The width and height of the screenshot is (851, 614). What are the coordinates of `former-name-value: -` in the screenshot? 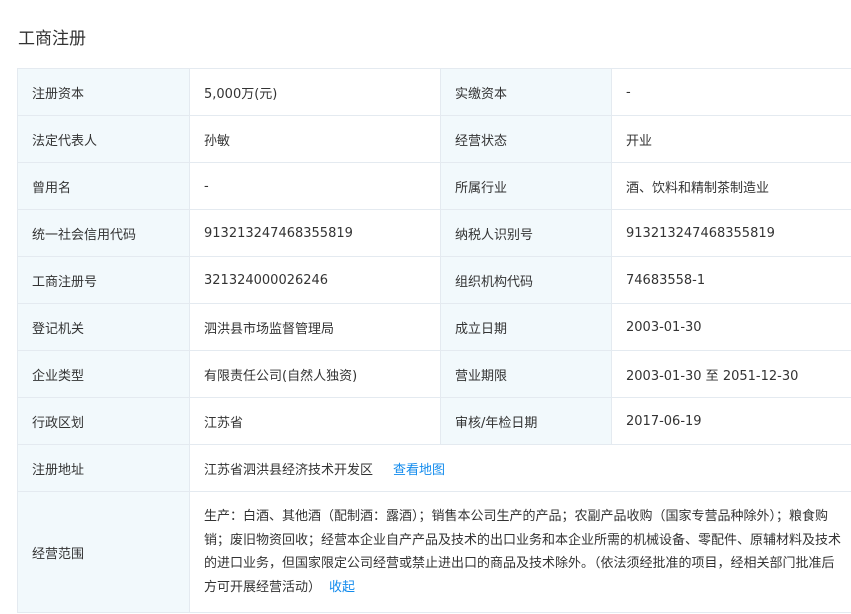 It's located at (315, 186).